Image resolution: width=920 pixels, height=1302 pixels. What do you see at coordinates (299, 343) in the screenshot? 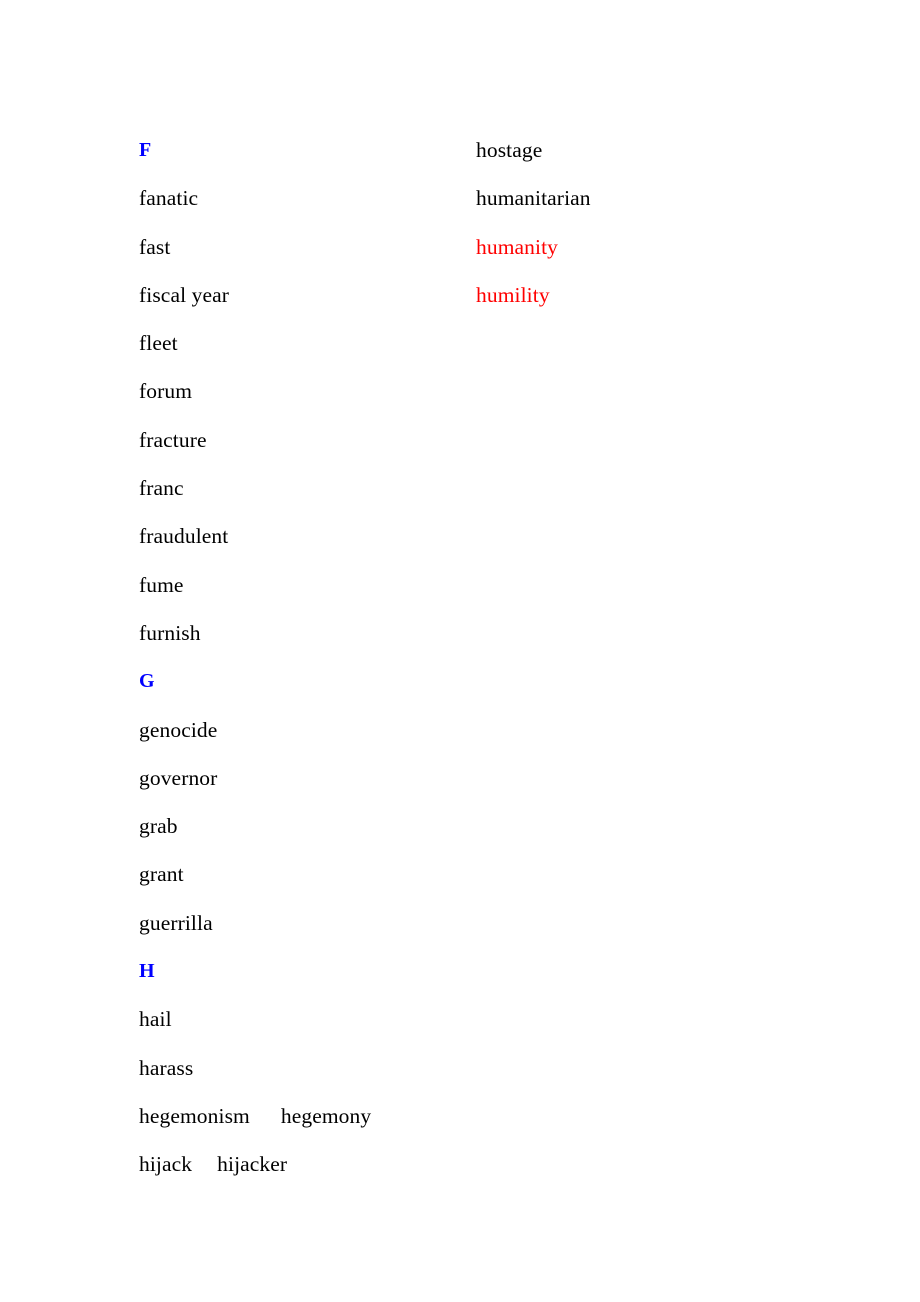
I see `word-entry-fleet: fleet` at bounding box center [299, 343].